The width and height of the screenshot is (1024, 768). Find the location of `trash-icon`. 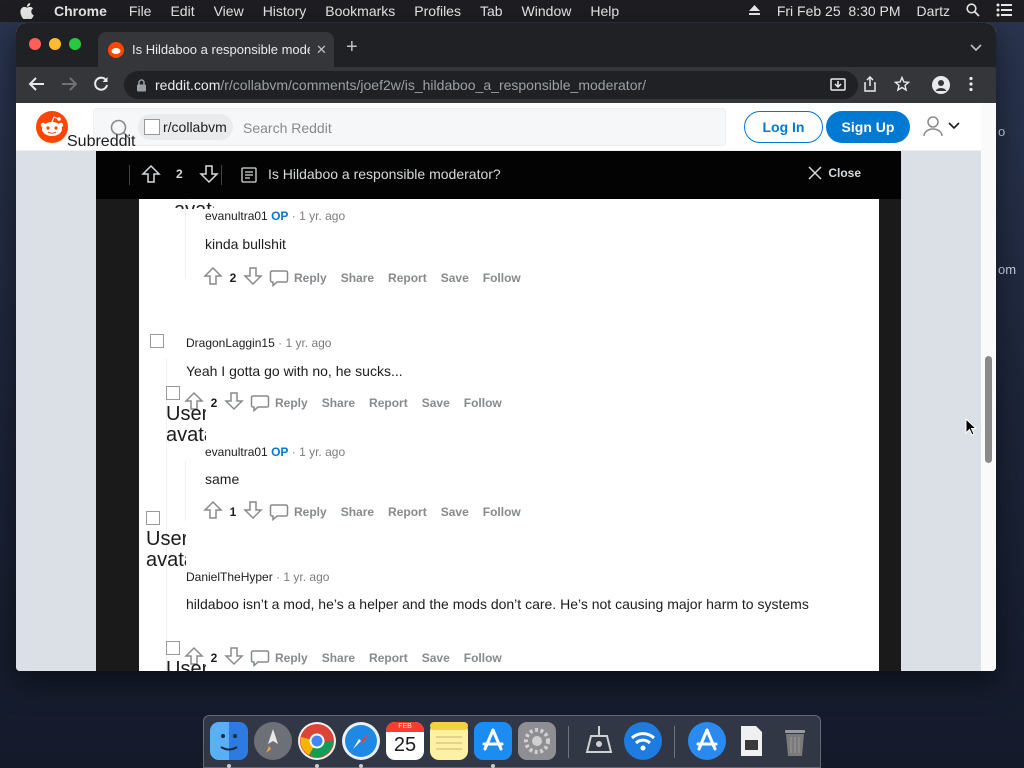

trash-icon is located at coordinates (795, 741).